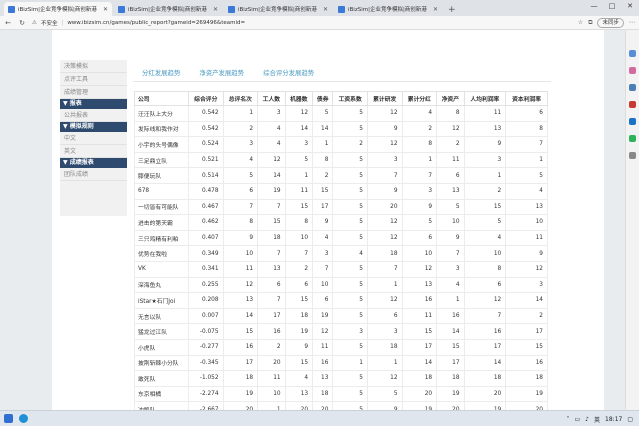 The image size is (639, 426). What do you see at coordinates (450, 98) in the screenshot?
I see `column-header: 净资产` at bounding box center [450, 98].